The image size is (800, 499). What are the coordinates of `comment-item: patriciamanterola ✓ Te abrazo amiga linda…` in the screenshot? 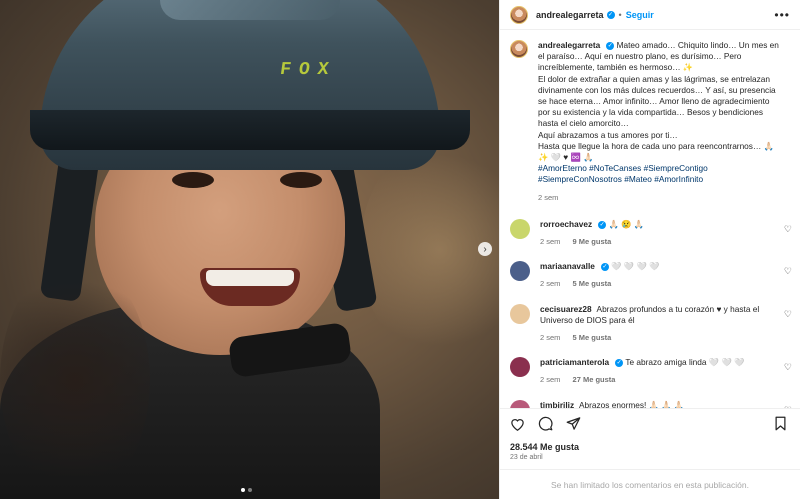 It's located at (651, 371).